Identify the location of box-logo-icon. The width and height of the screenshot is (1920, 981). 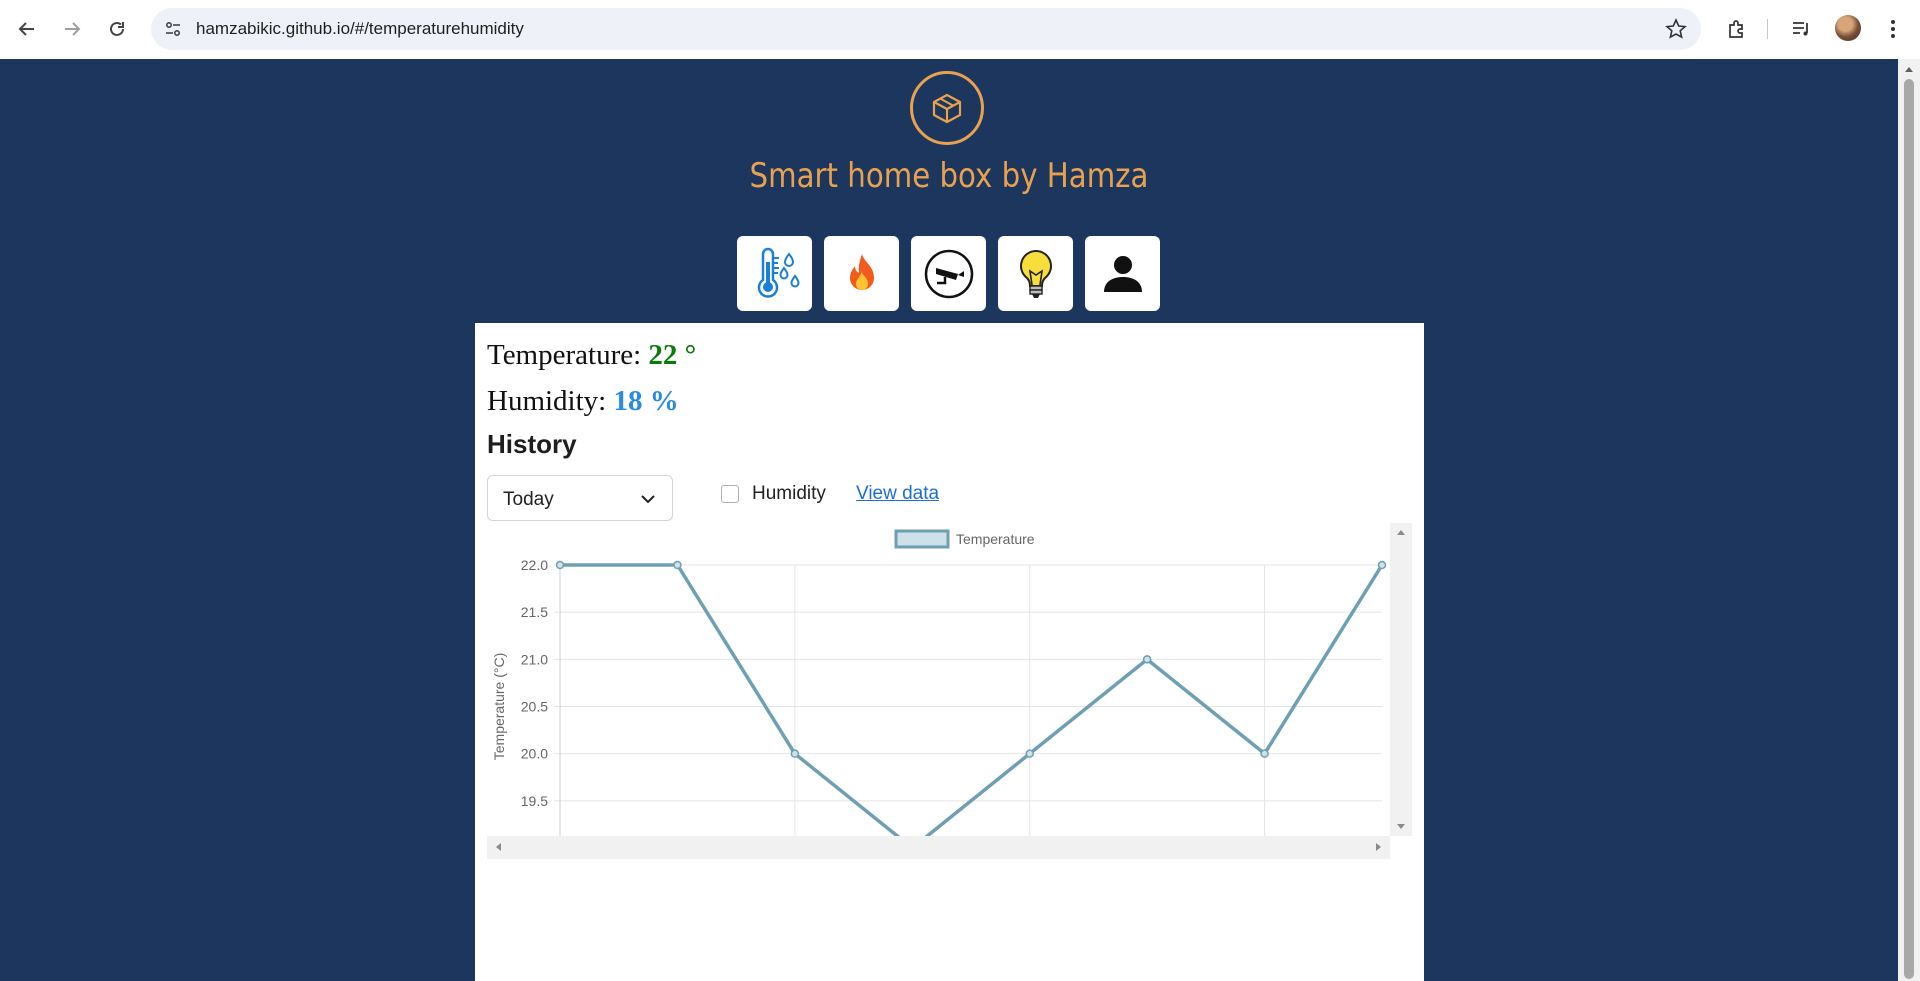
(947, 108).